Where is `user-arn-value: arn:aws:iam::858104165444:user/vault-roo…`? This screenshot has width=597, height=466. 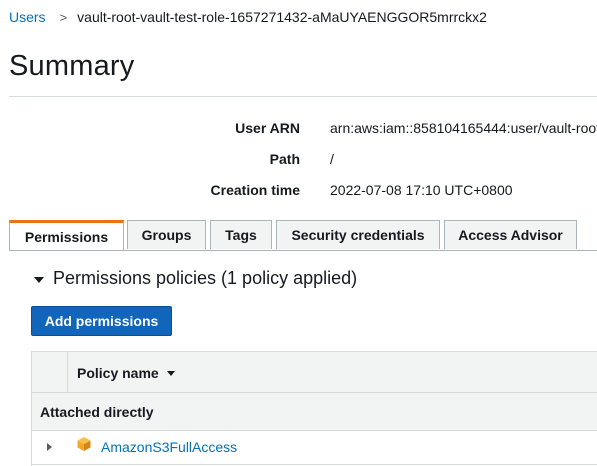 user-arn-value: arn:aws:iam::858104165444:user/vault-roo… is located at coordinates (463, 128).